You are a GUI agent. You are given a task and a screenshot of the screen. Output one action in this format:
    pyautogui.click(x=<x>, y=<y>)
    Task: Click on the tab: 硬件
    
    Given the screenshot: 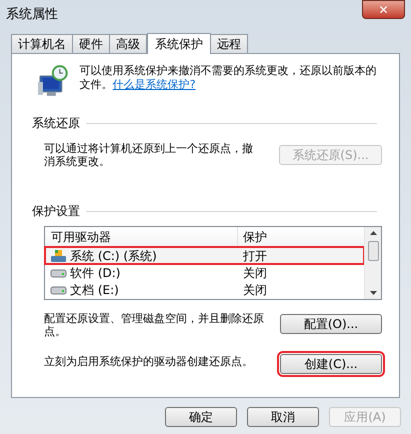 What is the action you would take?
    pyautogui.click(x=91, y=43)
    